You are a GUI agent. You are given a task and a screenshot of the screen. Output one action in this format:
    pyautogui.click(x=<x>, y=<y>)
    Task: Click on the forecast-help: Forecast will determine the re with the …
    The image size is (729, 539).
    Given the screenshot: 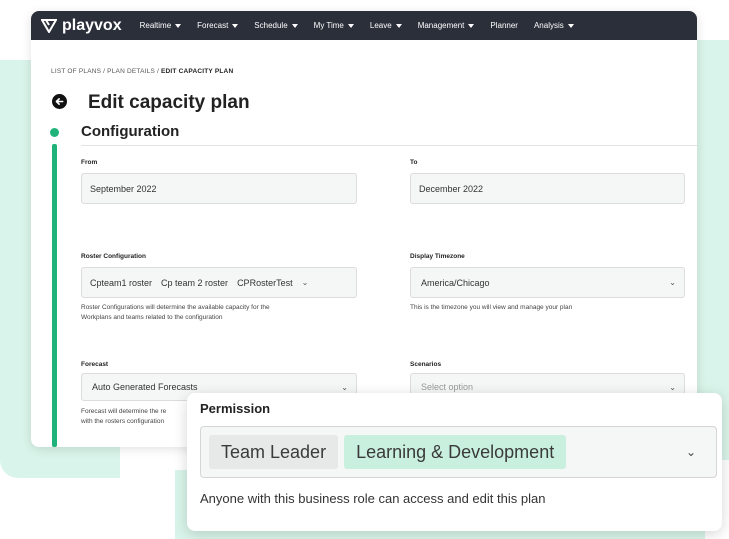 What is the action you would take?
    pyautogui.click(x=123, y=417)
    